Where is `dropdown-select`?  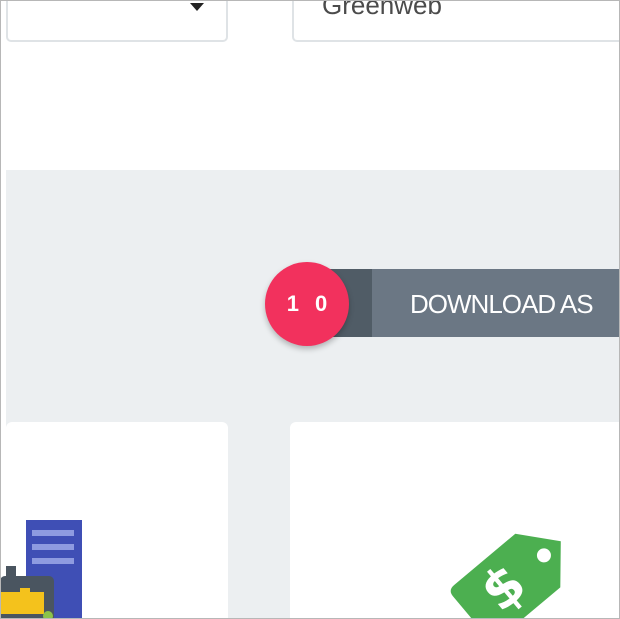 dropdown-select is located at coordinates (117, 21).